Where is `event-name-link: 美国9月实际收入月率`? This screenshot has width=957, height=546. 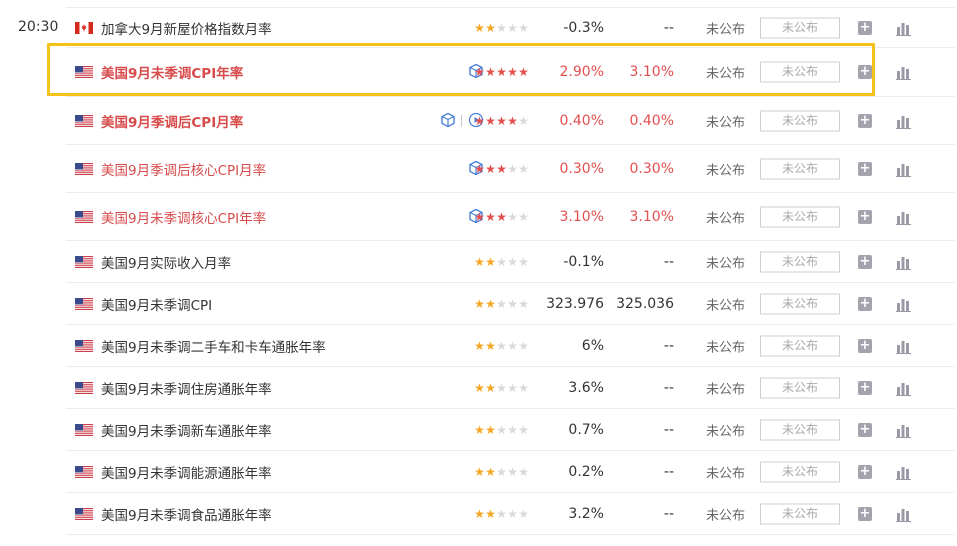
event-name-link: 美国9月实际收入月率 is located at coordinates (166, 262).